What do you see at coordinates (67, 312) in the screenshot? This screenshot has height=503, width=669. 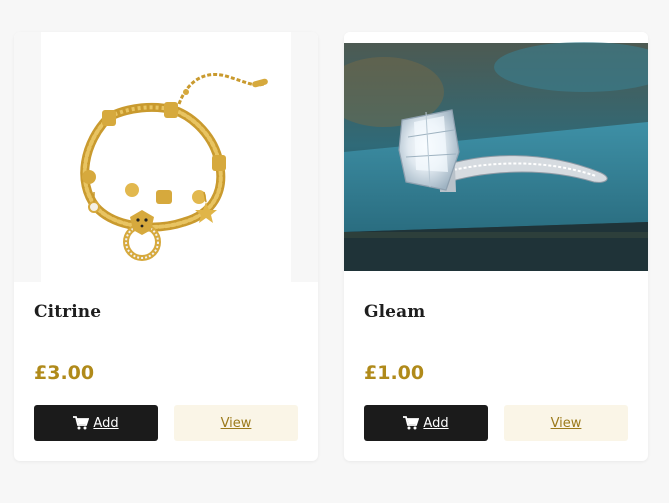 I see `product-title: Citrine` at bounding box center [67, 312].